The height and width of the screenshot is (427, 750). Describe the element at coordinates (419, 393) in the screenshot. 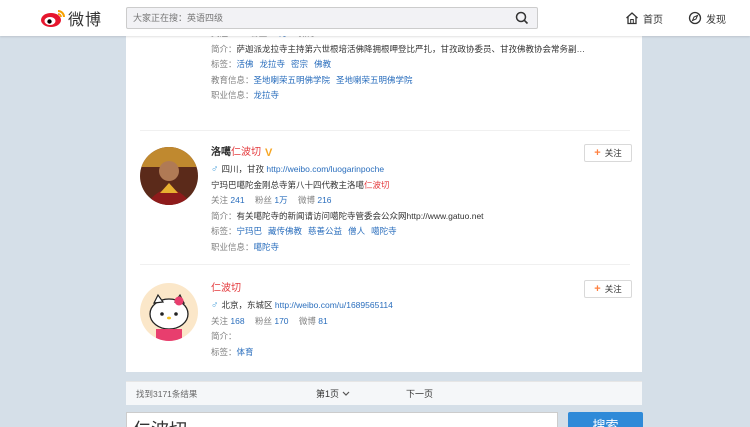

I see `next-page-link: 下一页` at that location.